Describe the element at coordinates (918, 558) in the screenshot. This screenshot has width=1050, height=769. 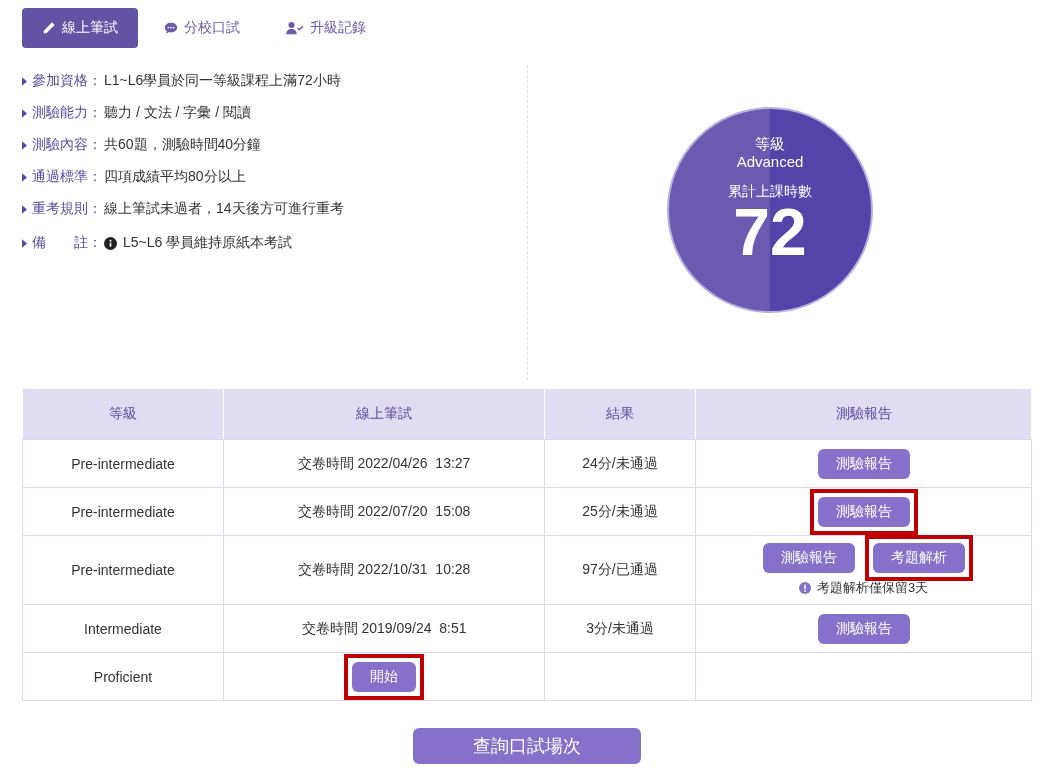
I see `report-button: 考題解析` at that location.